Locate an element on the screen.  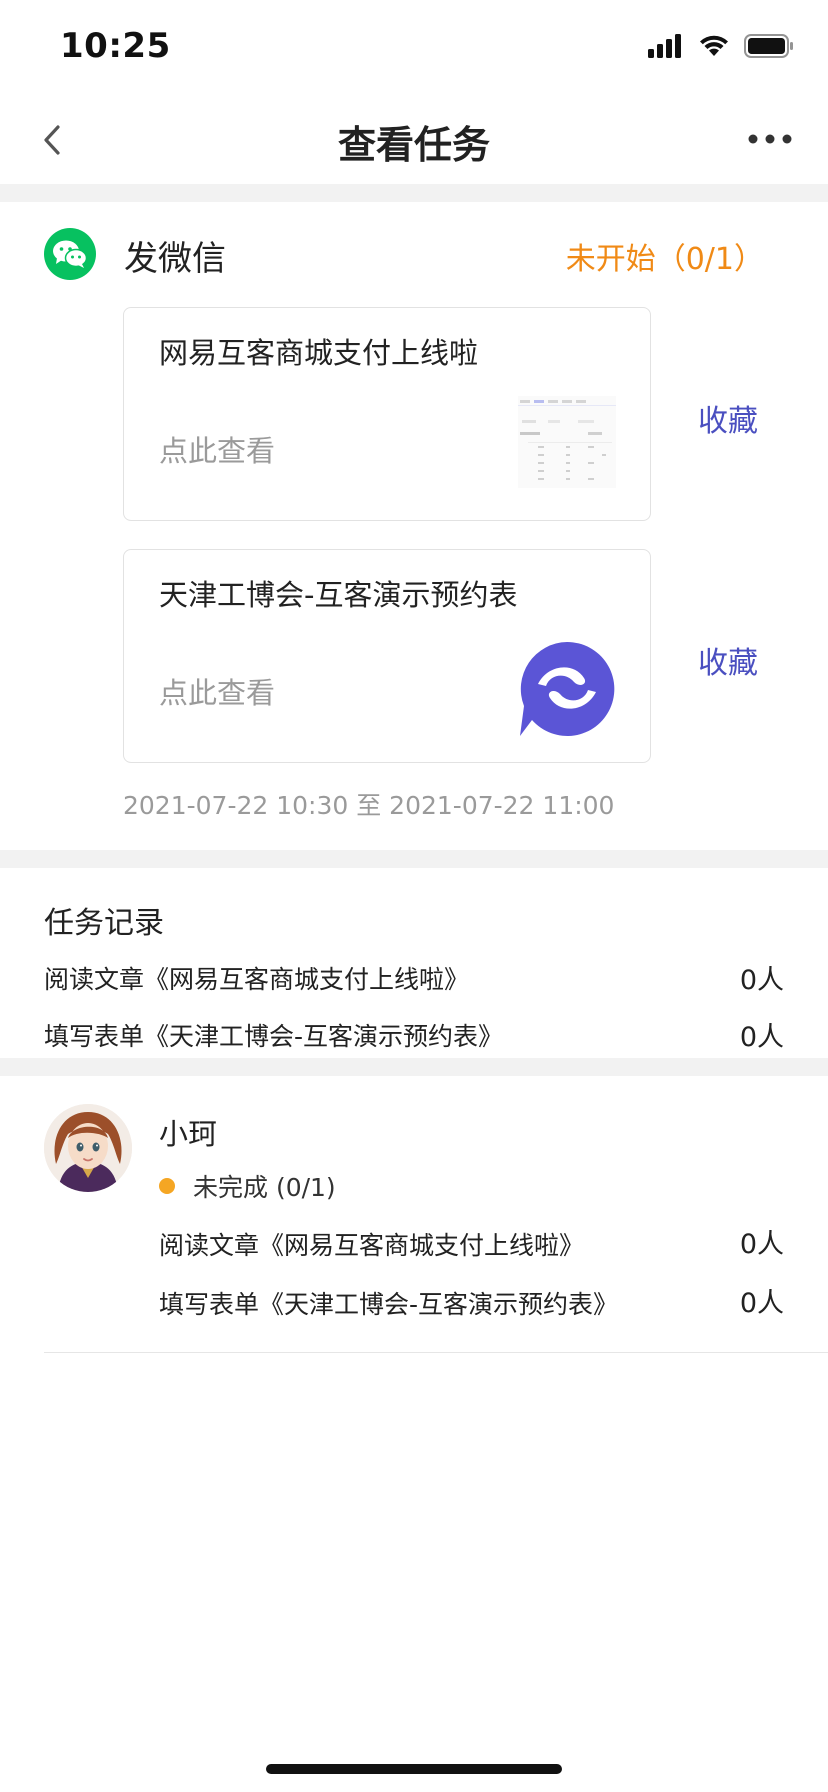
more-button is located at coordinates (770, 139).